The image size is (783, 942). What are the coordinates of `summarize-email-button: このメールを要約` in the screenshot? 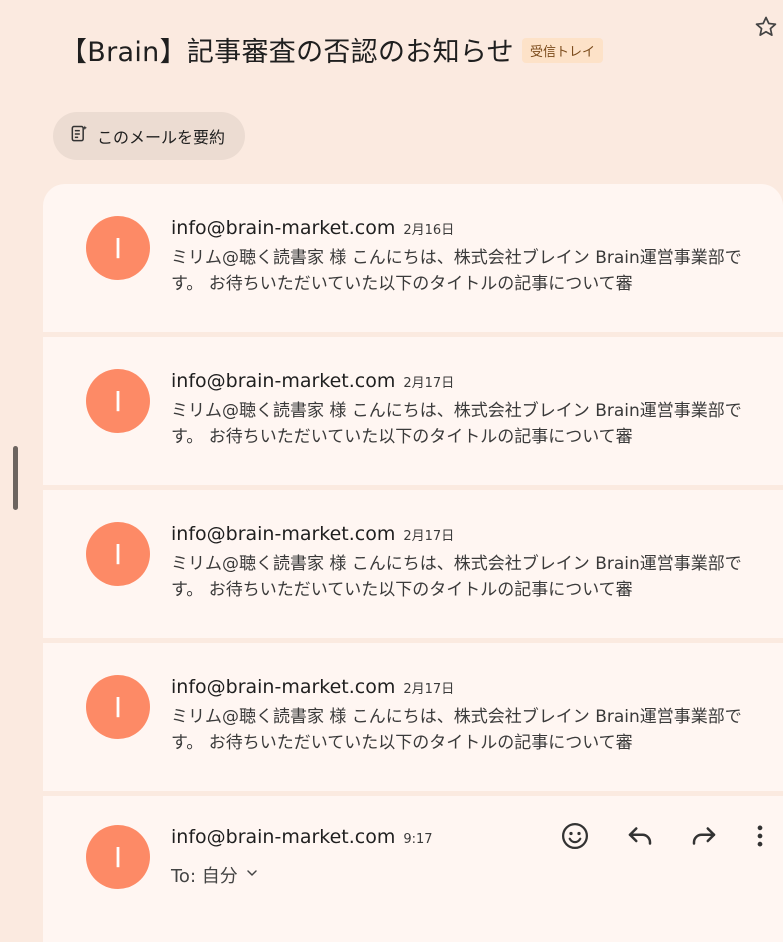 It's located at (149, 136).